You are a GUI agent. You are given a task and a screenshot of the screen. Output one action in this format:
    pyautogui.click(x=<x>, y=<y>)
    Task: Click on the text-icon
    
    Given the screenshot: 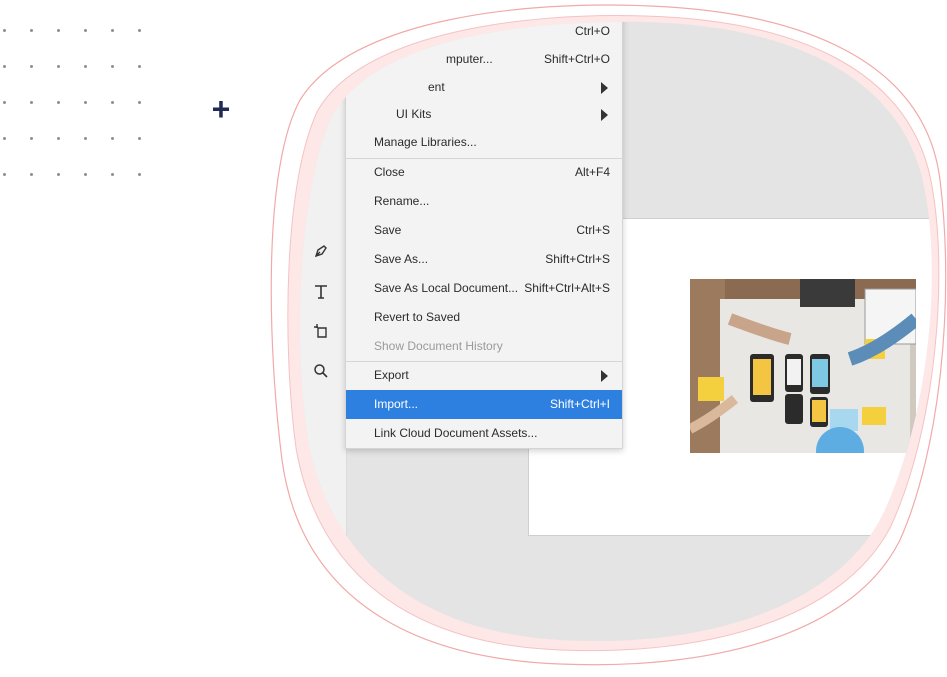 What is the action you would take?
    pyautogui.click(x=321, y=292)
    